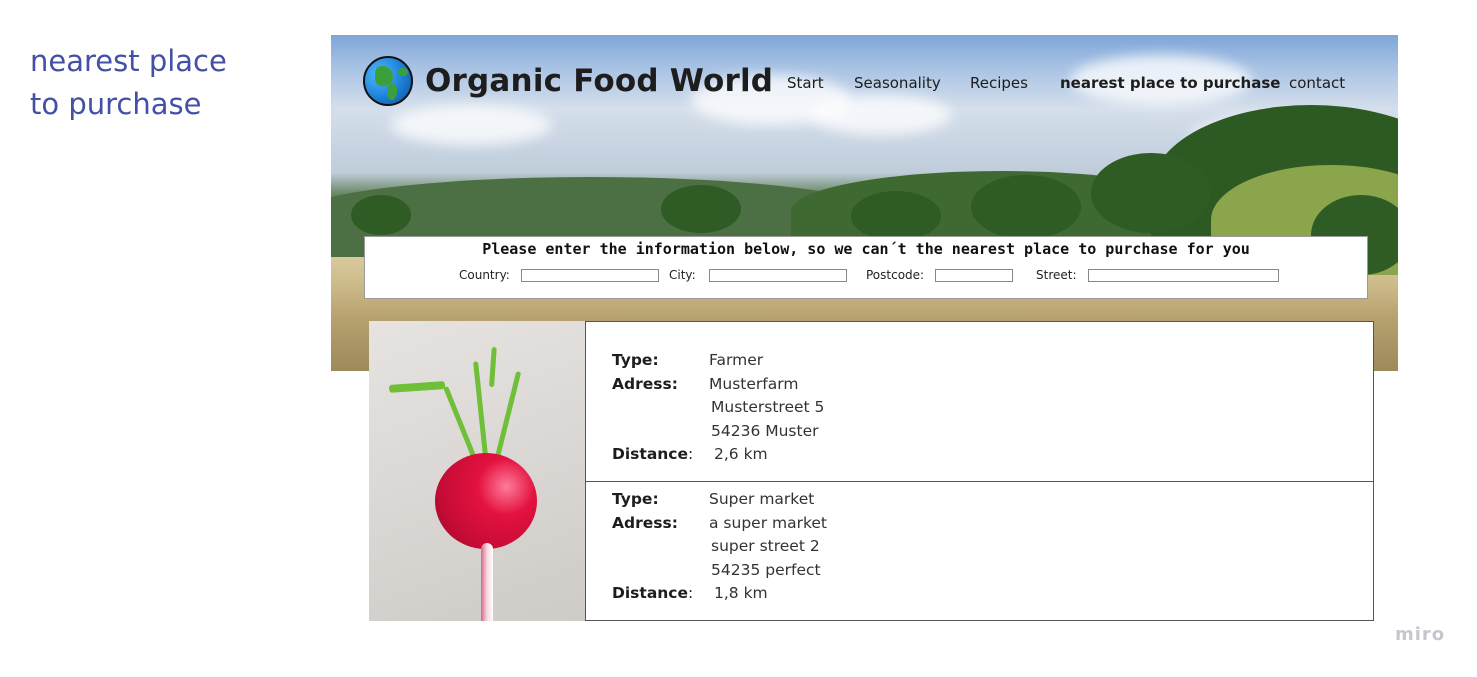 Image resolution: width=1477 pixels, height=677 pixels. What do you see at coordinates (116, 104) in the screenshot?
I see `frame-title-line-2: to purchase` at bounding box center [116, 104].